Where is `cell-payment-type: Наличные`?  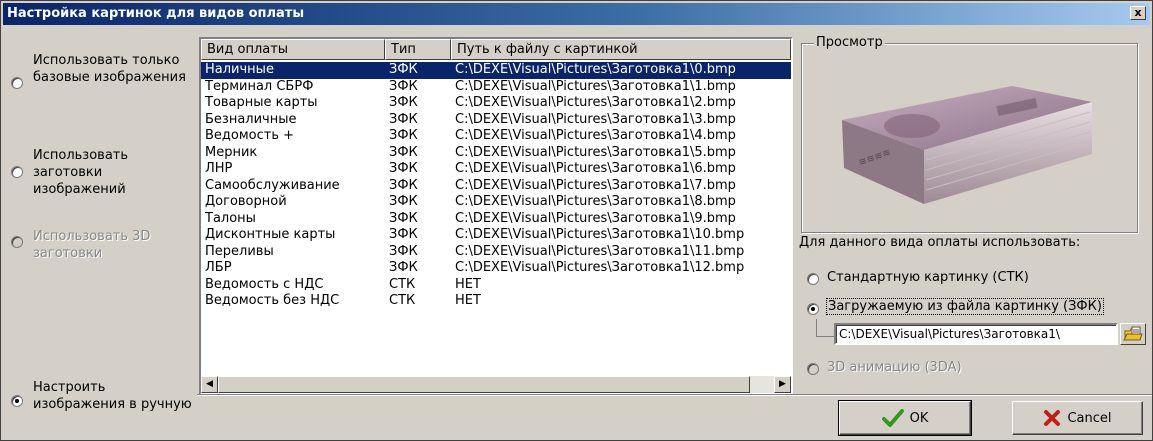 cell-payment-type: Наличные is located at coordinates (239, 69).